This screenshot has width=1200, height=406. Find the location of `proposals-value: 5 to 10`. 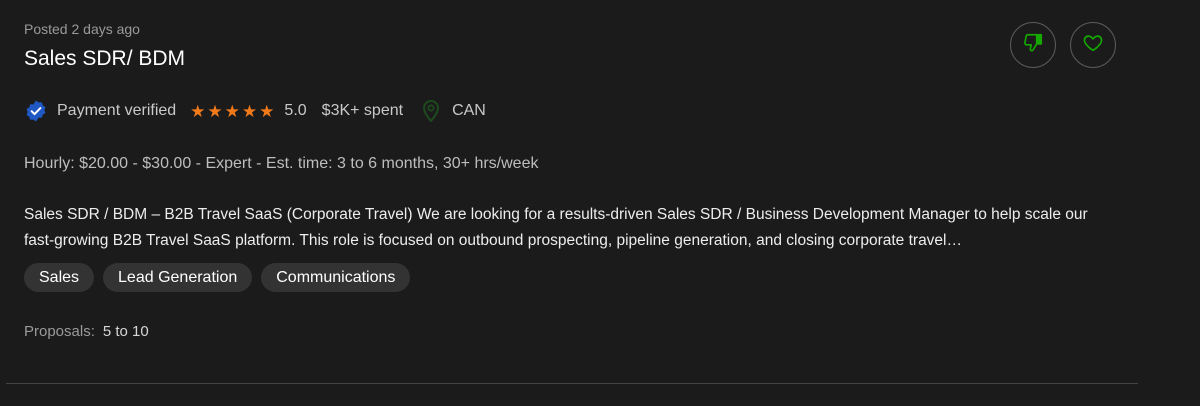

proposals-value: 5 to 10 is located at coordinates (125, 331).